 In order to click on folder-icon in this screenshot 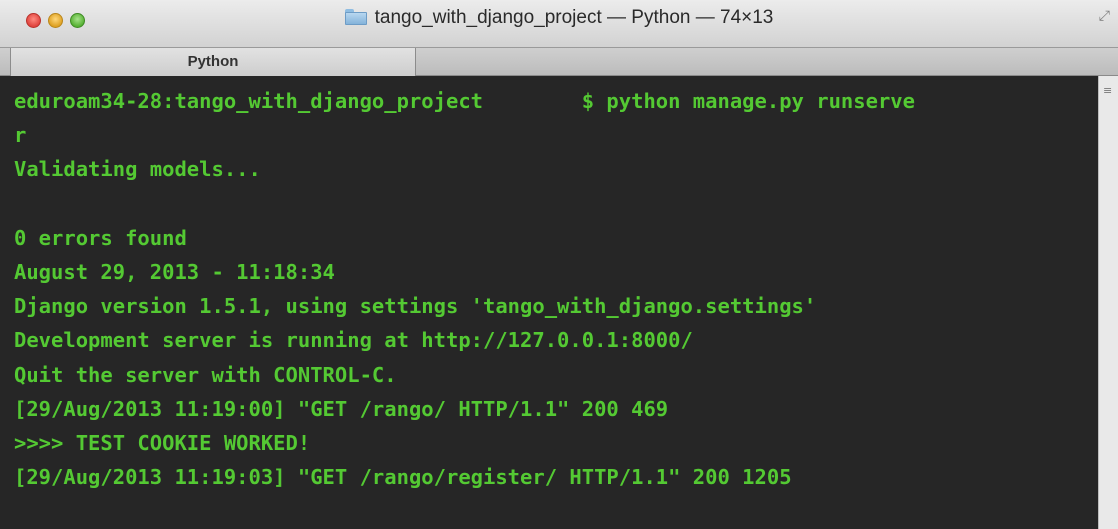, I will do `click(355, 17)`.